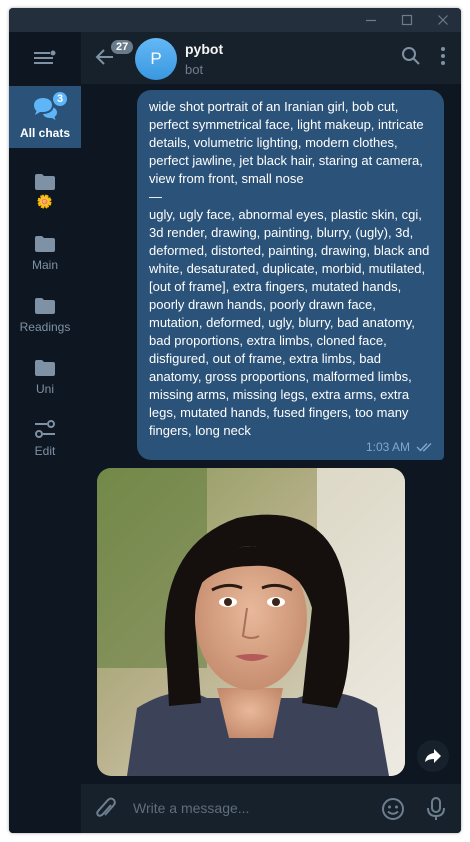 The height and width of the screenshot is (842, 470). Describe the element at coordinates (194, 69) in the screenshot. I see `chat-status: bot` at that location.